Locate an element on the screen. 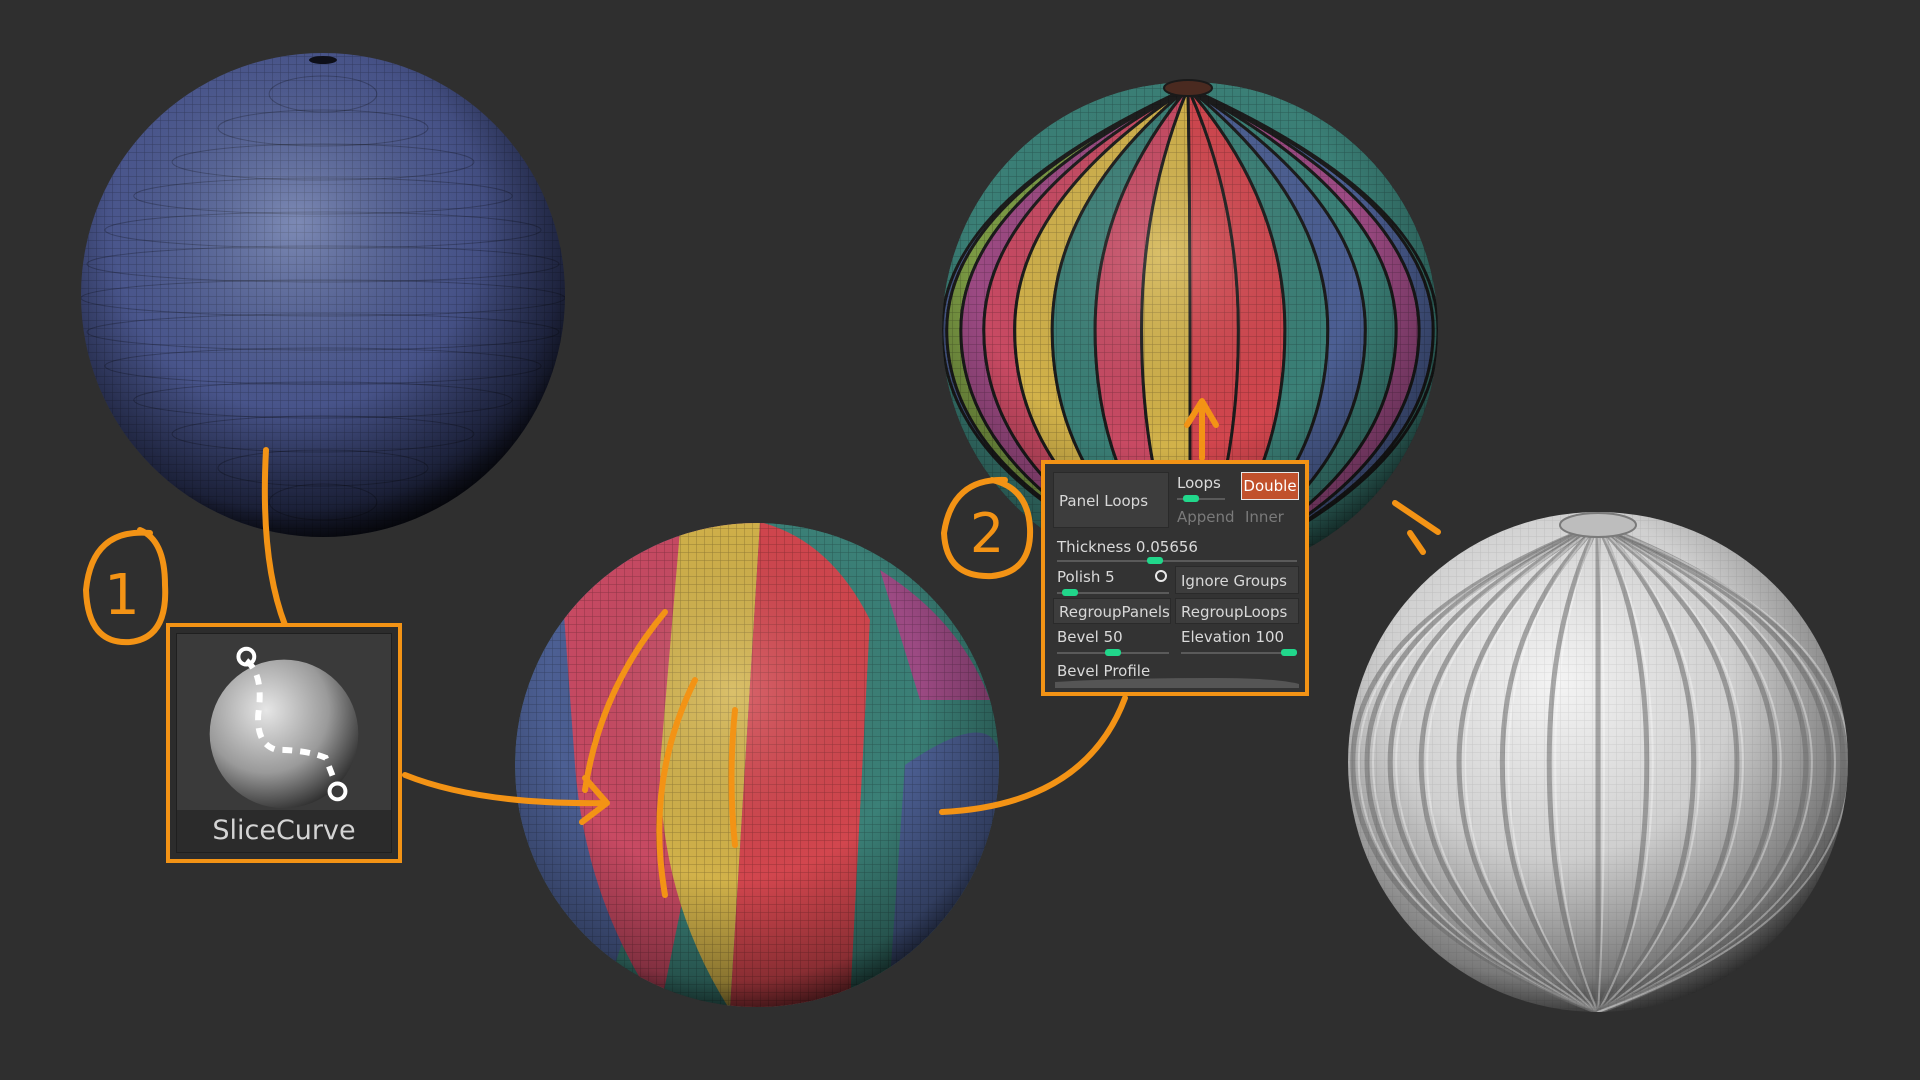 The width and height of the screenshot is (1920, 1080). polish-circle-icon is located at coordinates (1161, 576).